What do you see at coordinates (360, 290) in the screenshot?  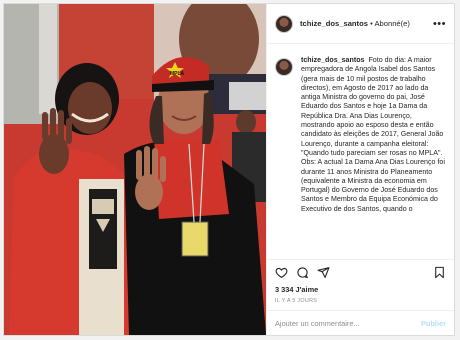 I see `likes-count: 3 334 J'aime` at bounding box center [360, 290].